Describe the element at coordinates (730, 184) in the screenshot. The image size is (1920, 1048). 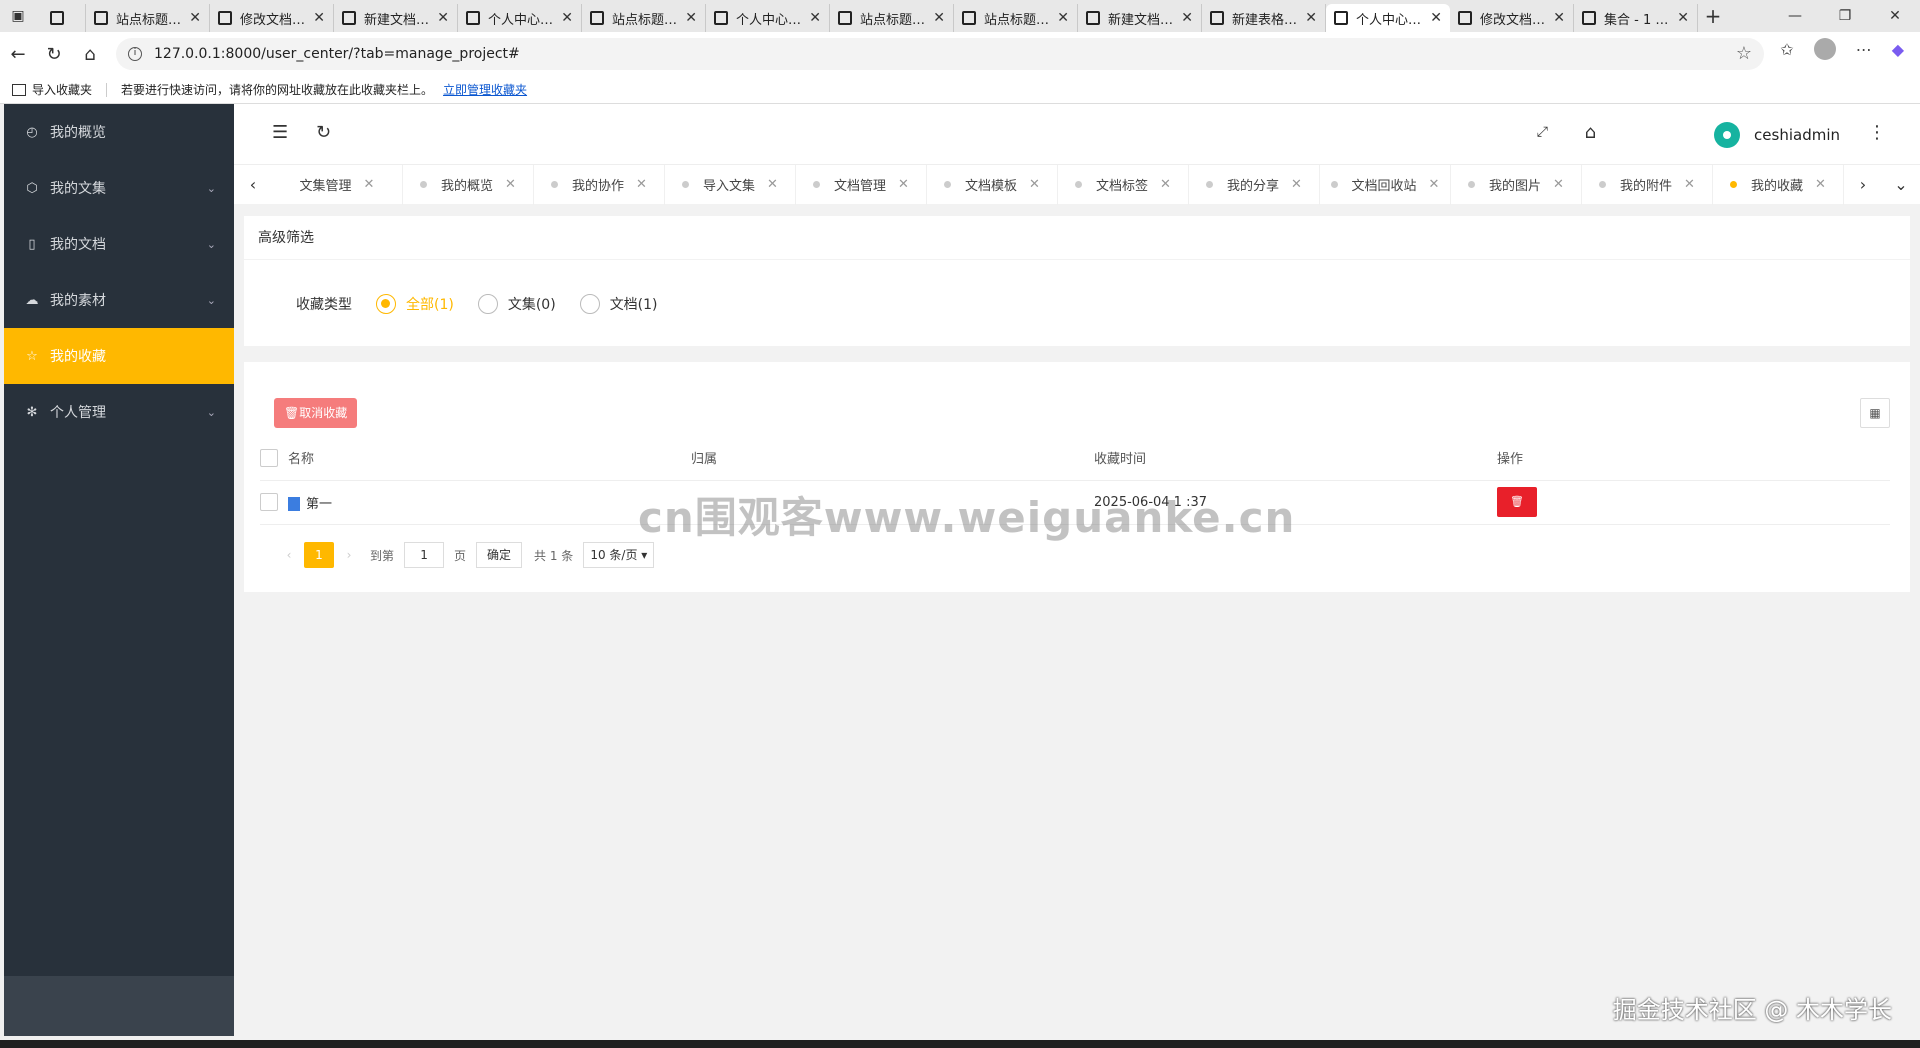
I see `page-tab: 导入文集 ✕` at that location.